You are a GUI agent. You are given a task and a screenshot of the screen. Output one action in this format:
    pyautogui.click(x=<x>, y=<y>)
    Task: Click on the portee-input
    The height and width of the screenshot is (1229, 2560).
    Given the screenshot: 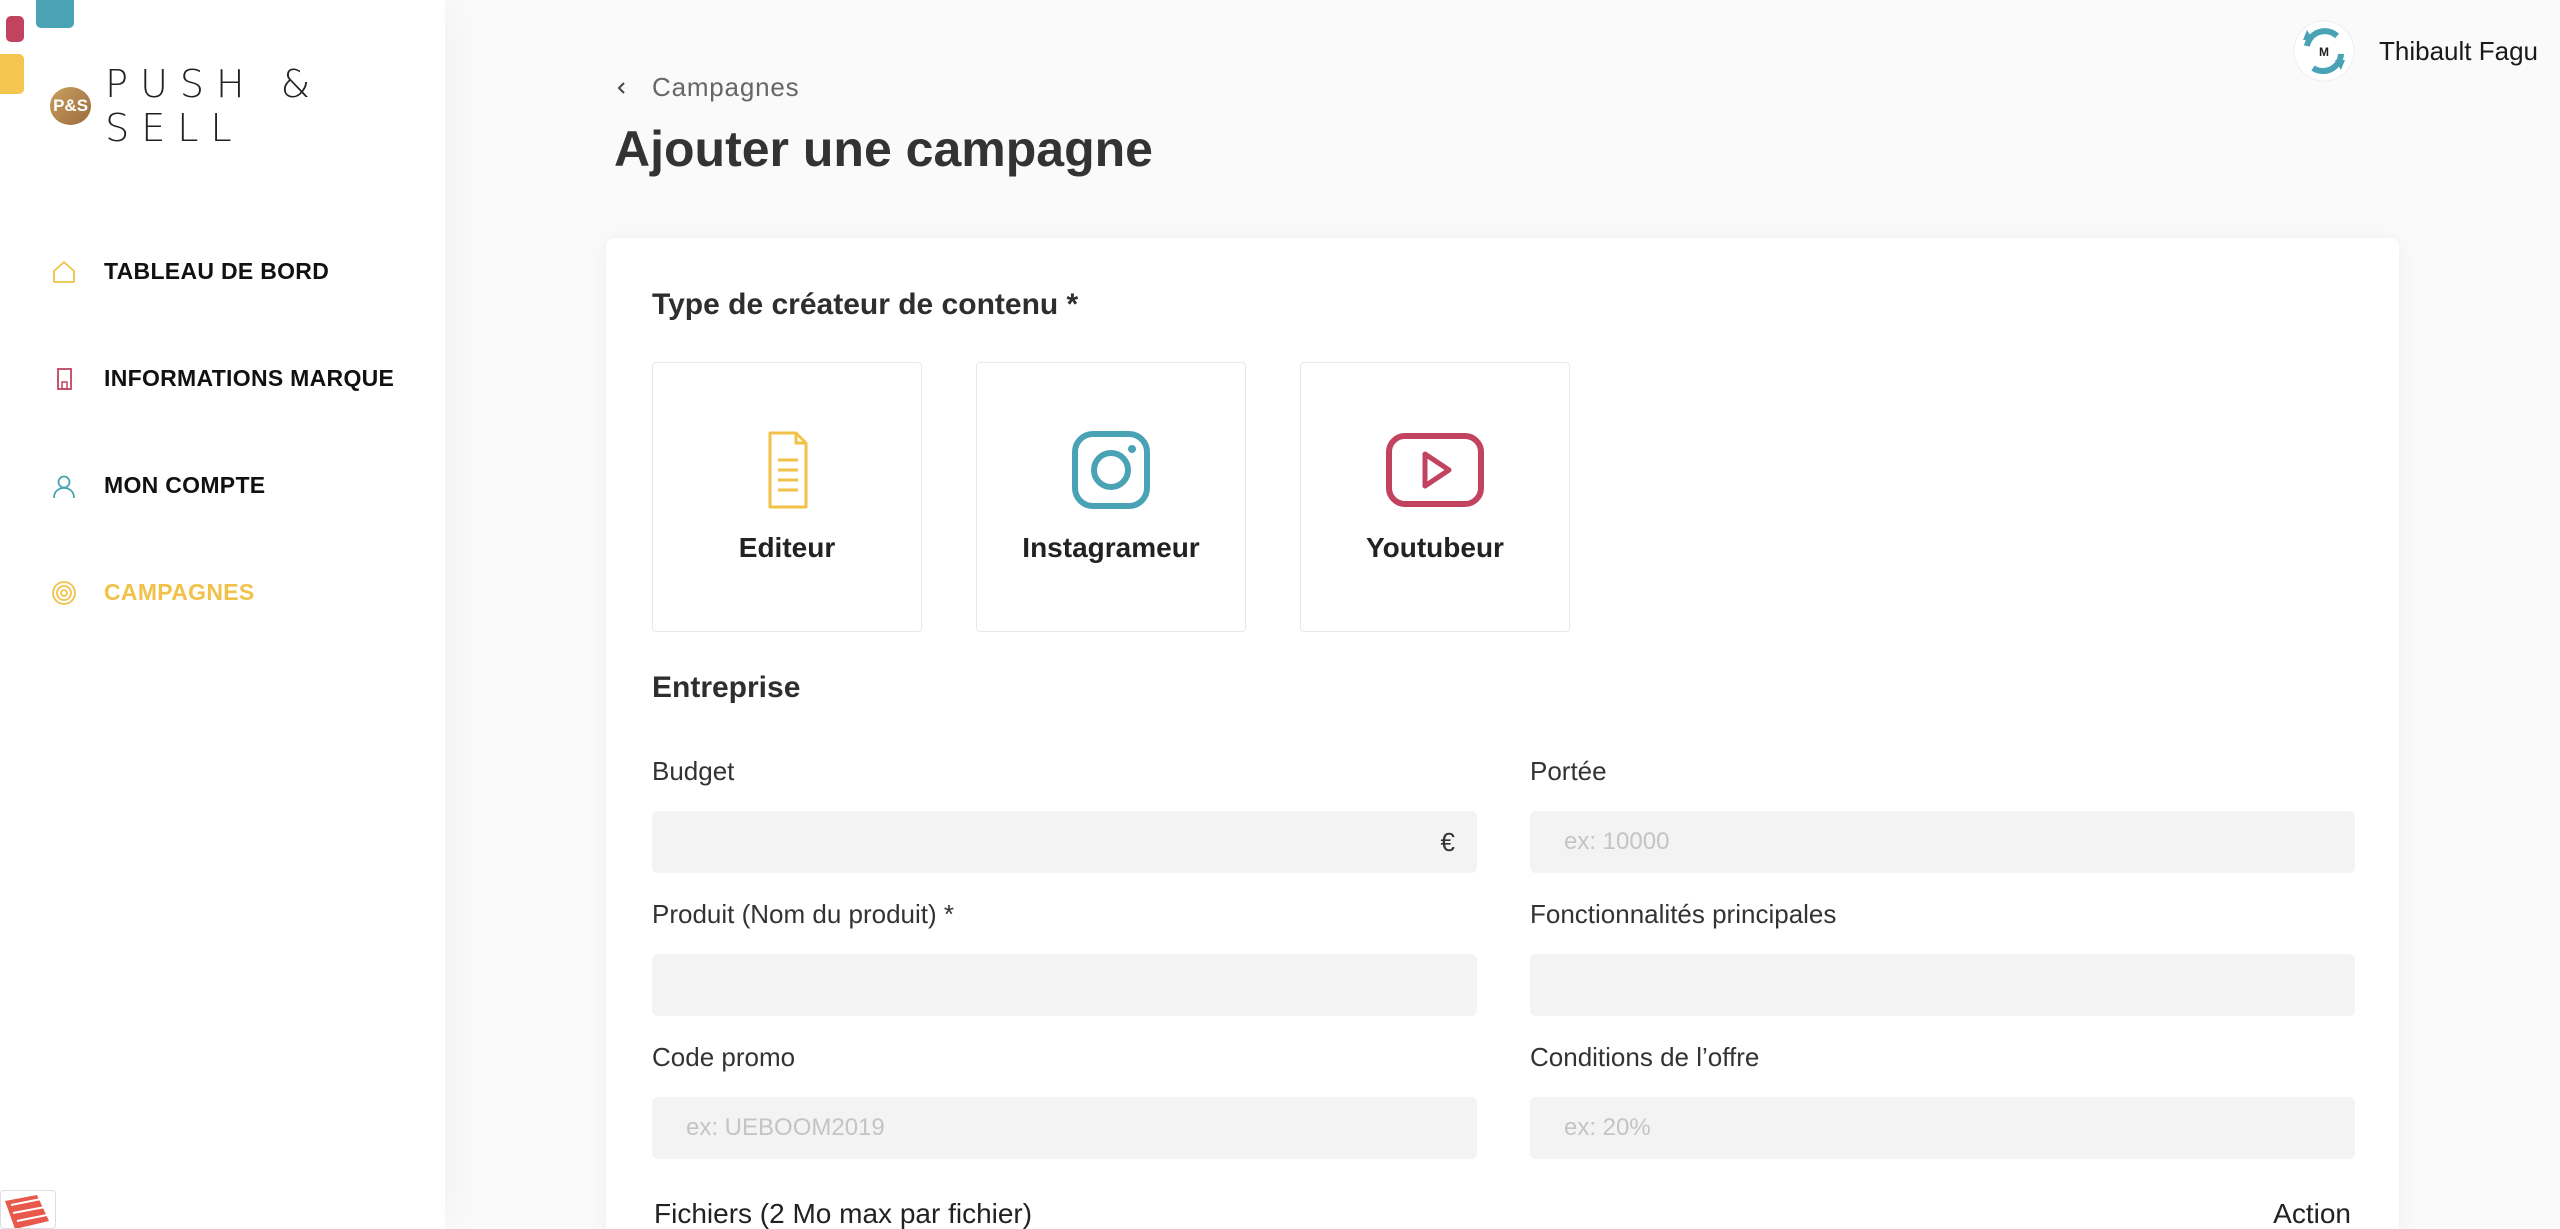 What is the action you would take?
    pyautogui.click(x=1942, y=842)
    